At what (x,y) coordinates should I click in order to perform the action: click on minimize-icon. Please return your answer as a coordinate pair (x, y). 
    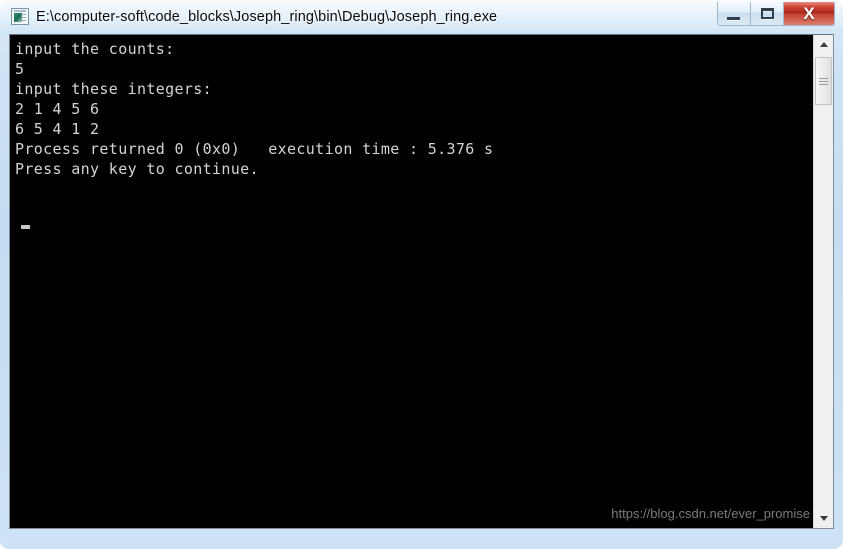
    Looking at the image, I should click on (733, 18).